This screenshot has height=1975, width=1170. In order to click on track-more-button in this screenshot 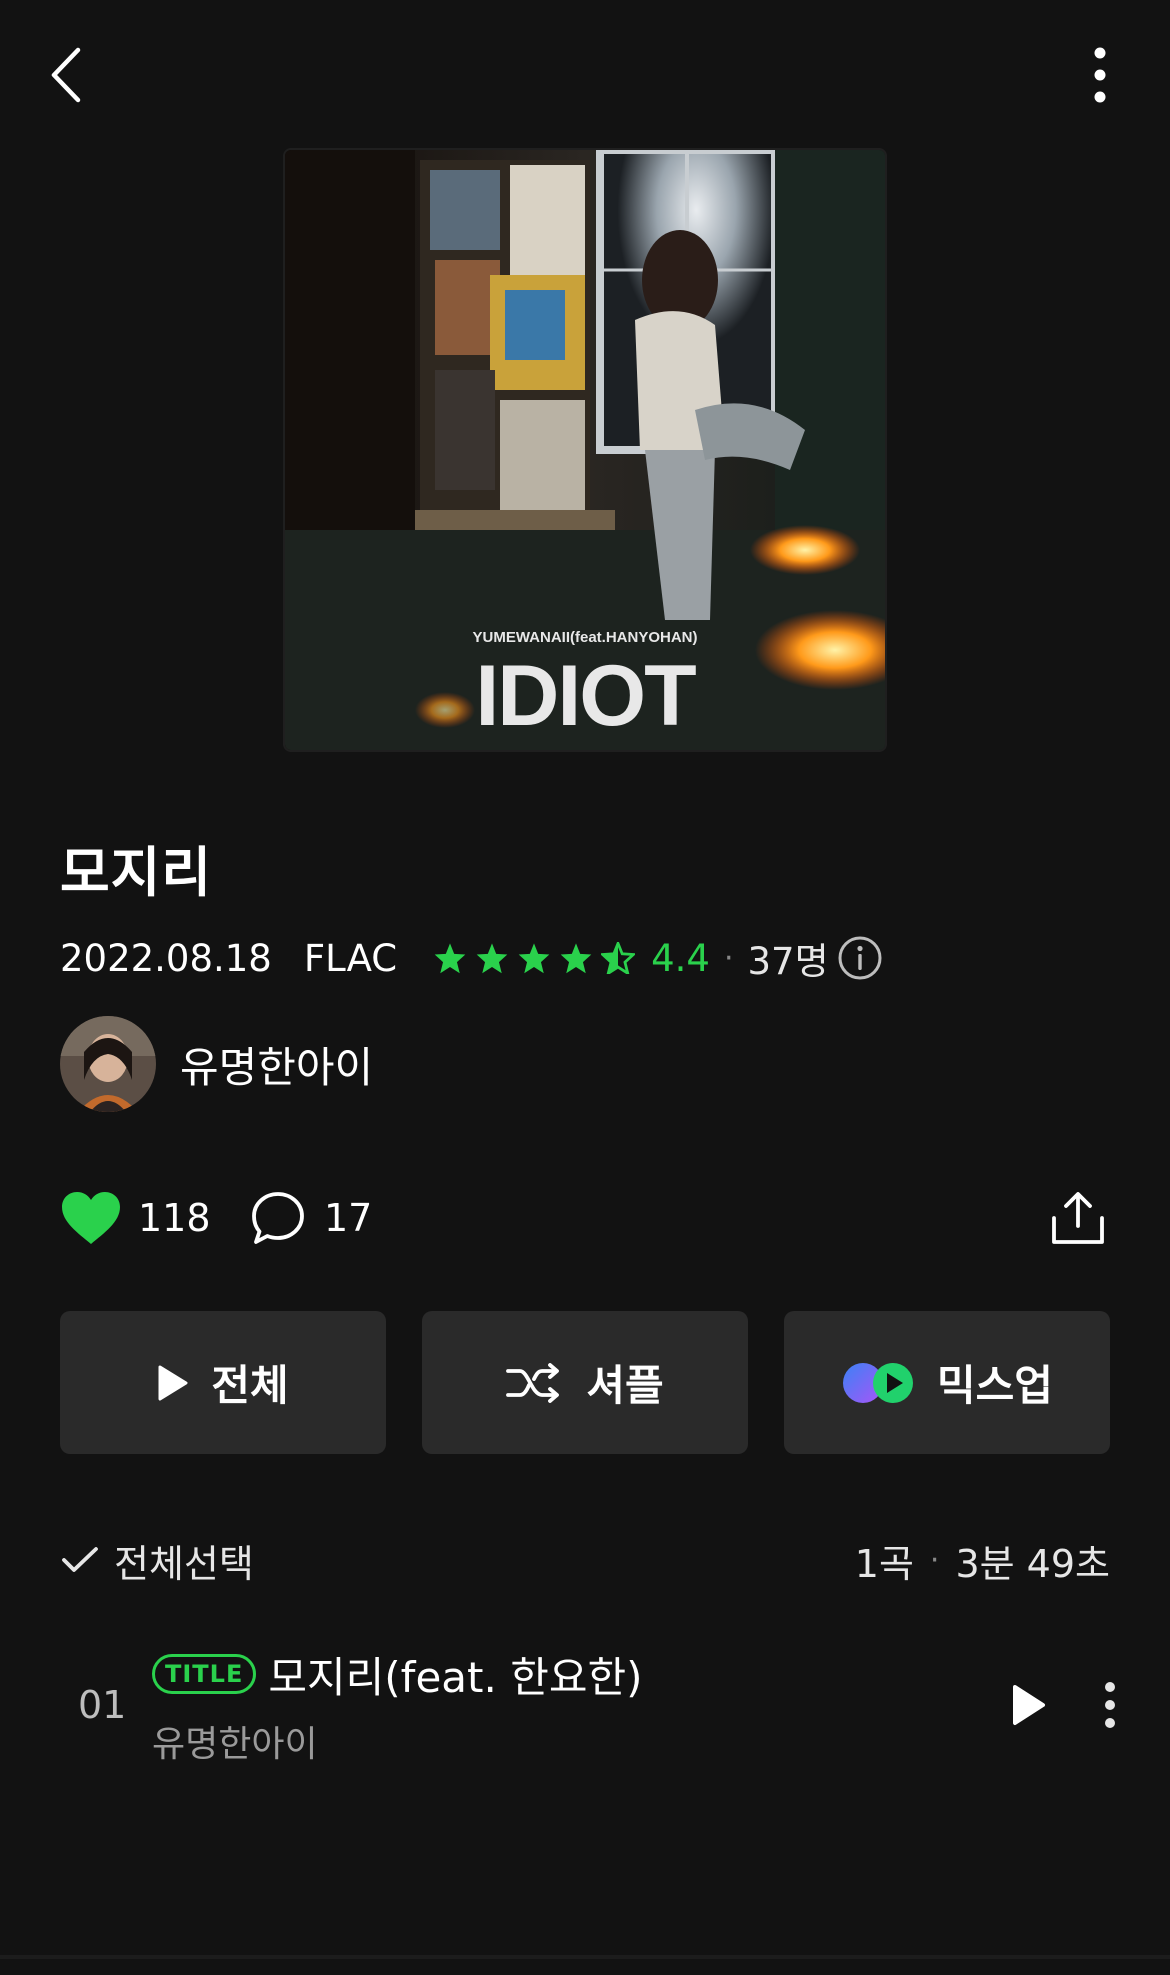, I will do `click(1110, 1705)`.